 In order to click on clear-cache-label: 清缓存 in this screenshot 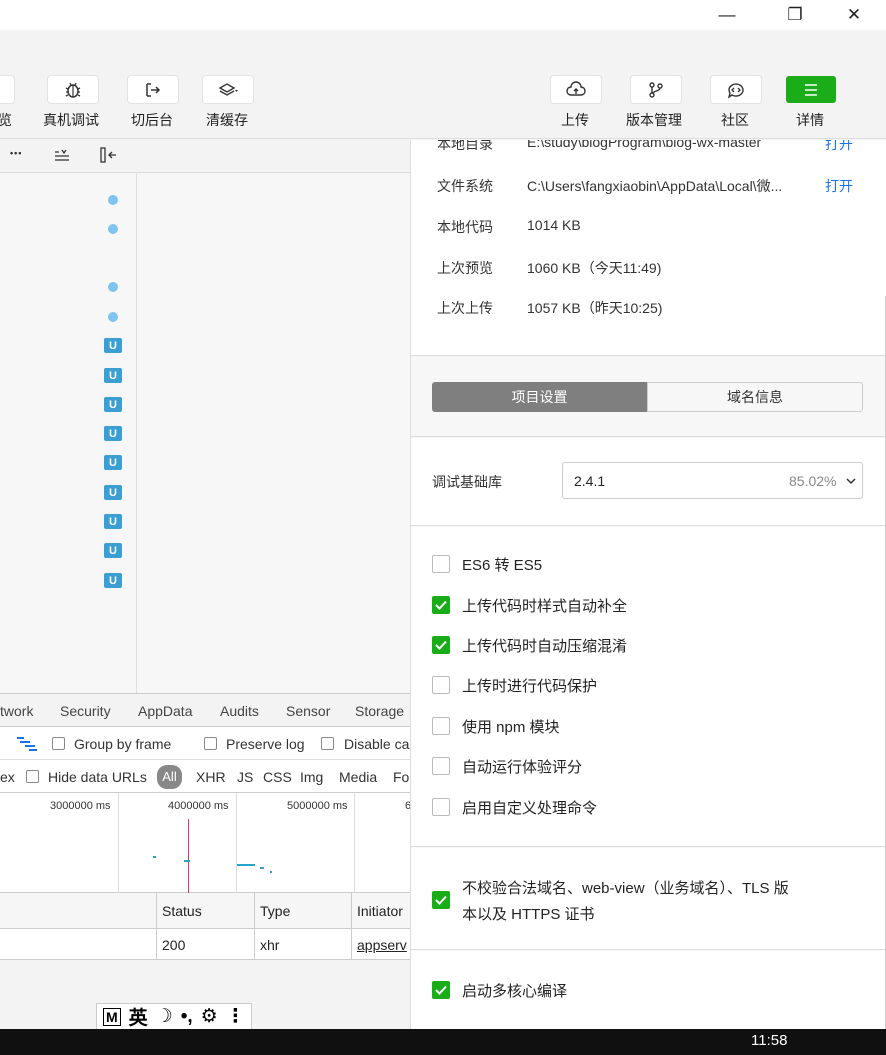, I will do `click(227, 120)`.